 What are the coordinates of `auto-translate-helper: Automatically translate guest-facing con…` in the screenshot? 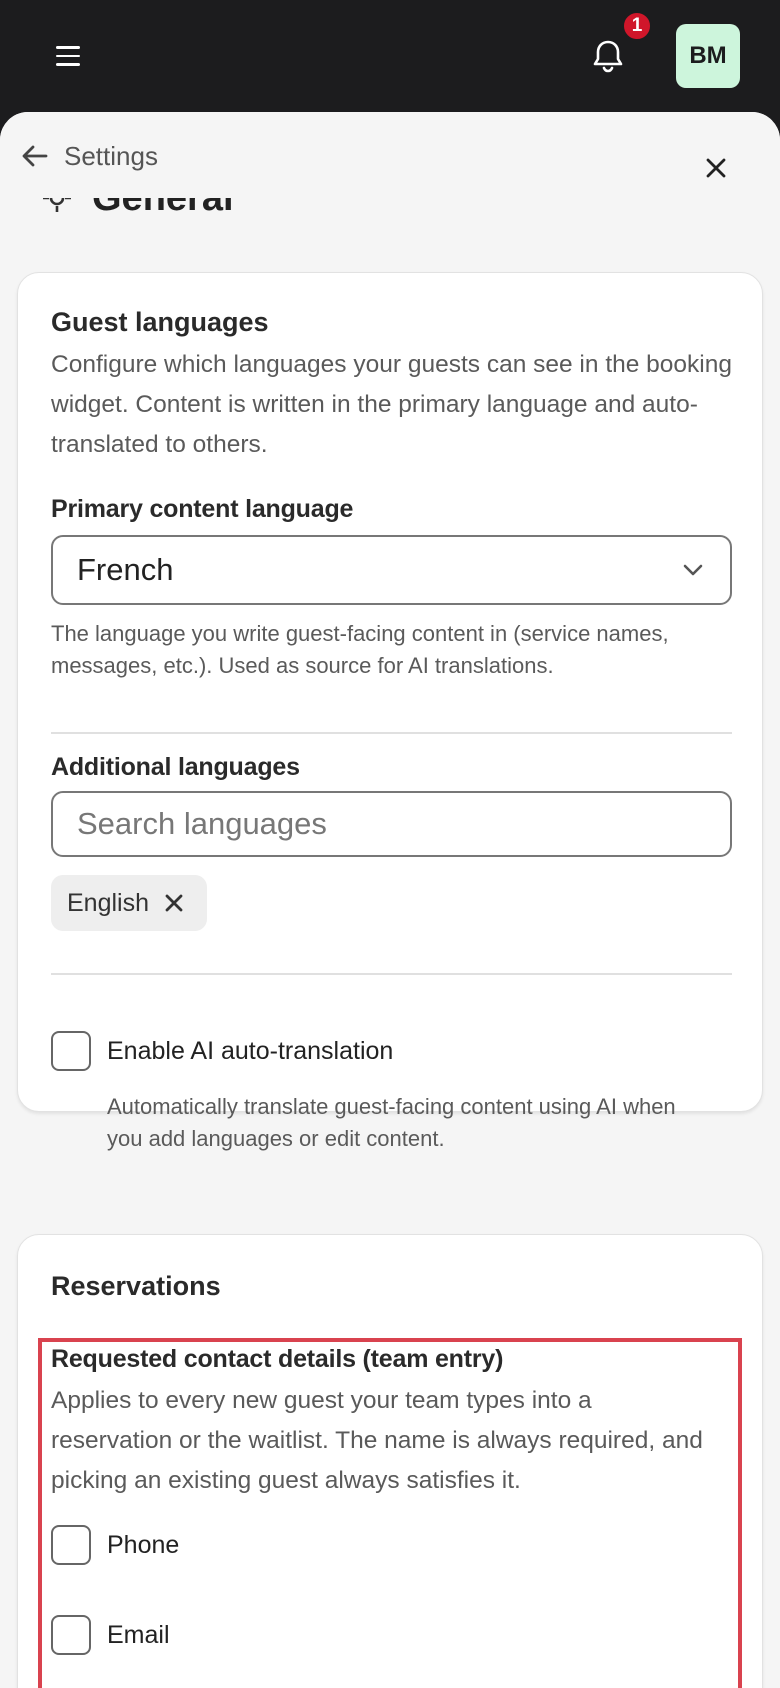 It's located at (391, 1122).